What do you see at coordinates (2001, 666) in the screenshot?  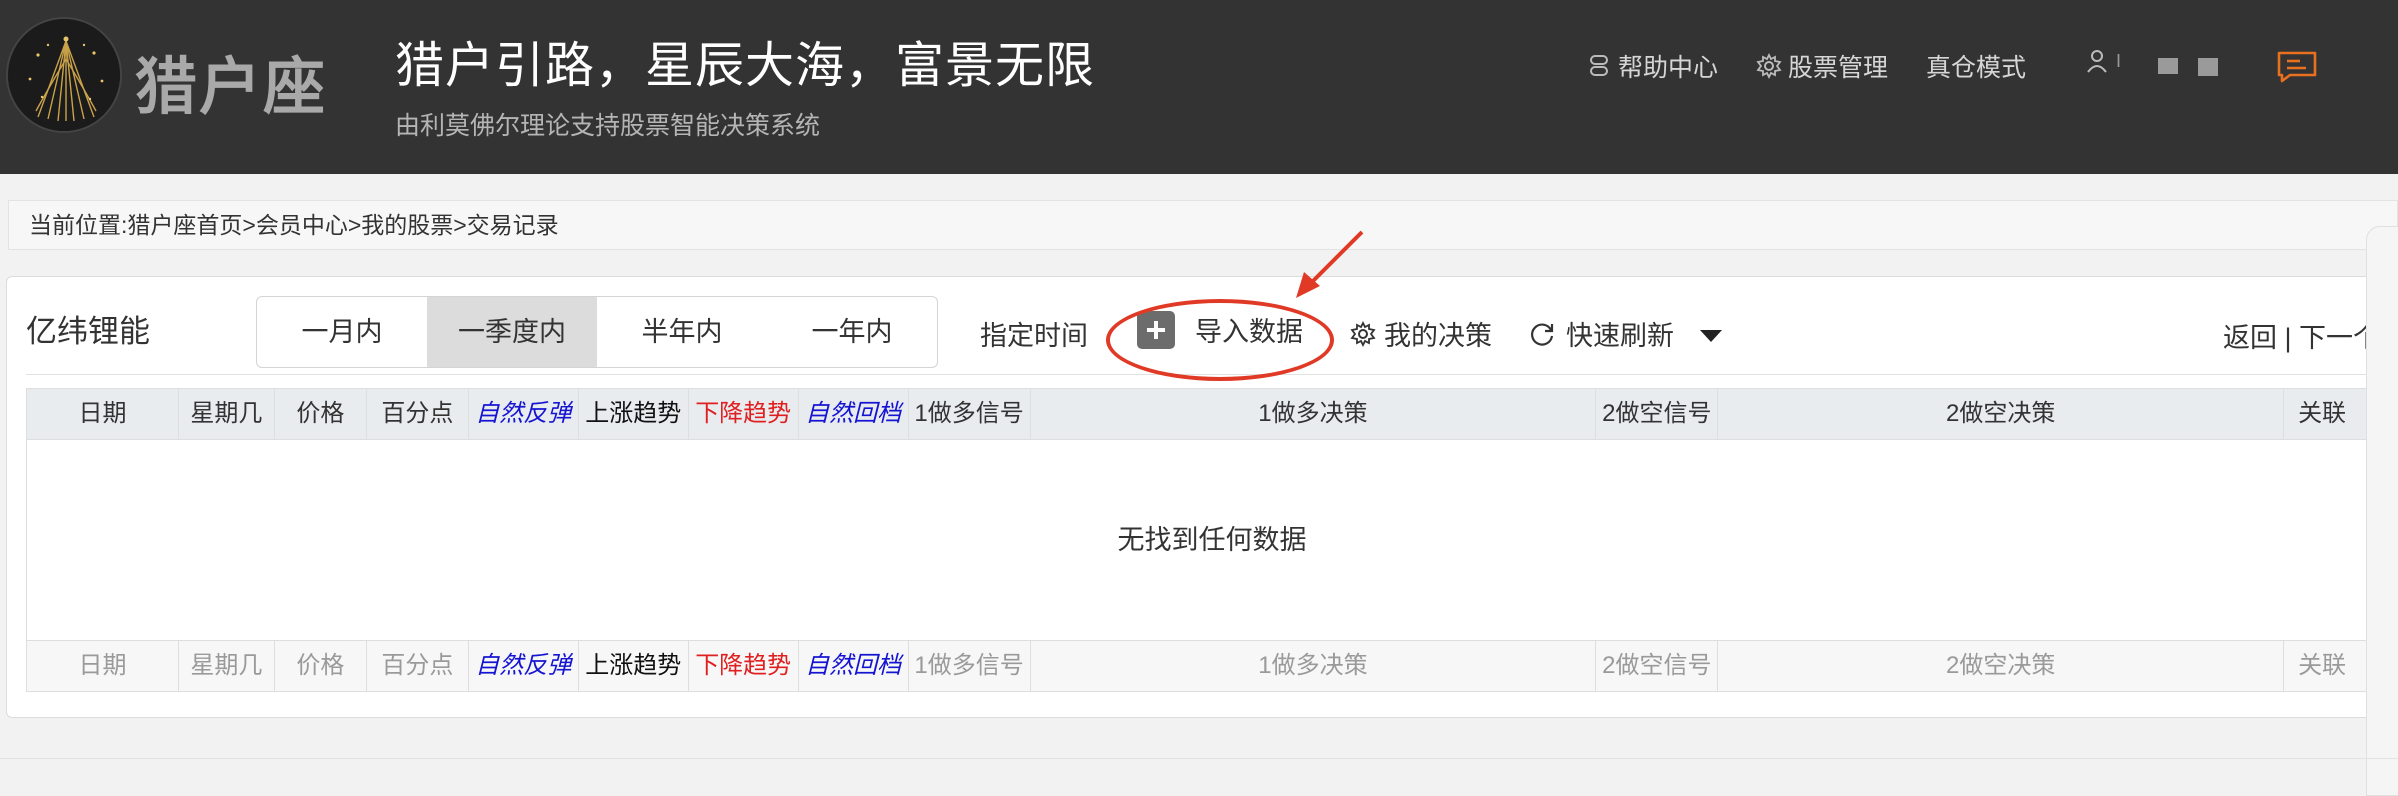 I see `col-footer-short-decision: 2做空决策` at bounding box center [2001, 666].